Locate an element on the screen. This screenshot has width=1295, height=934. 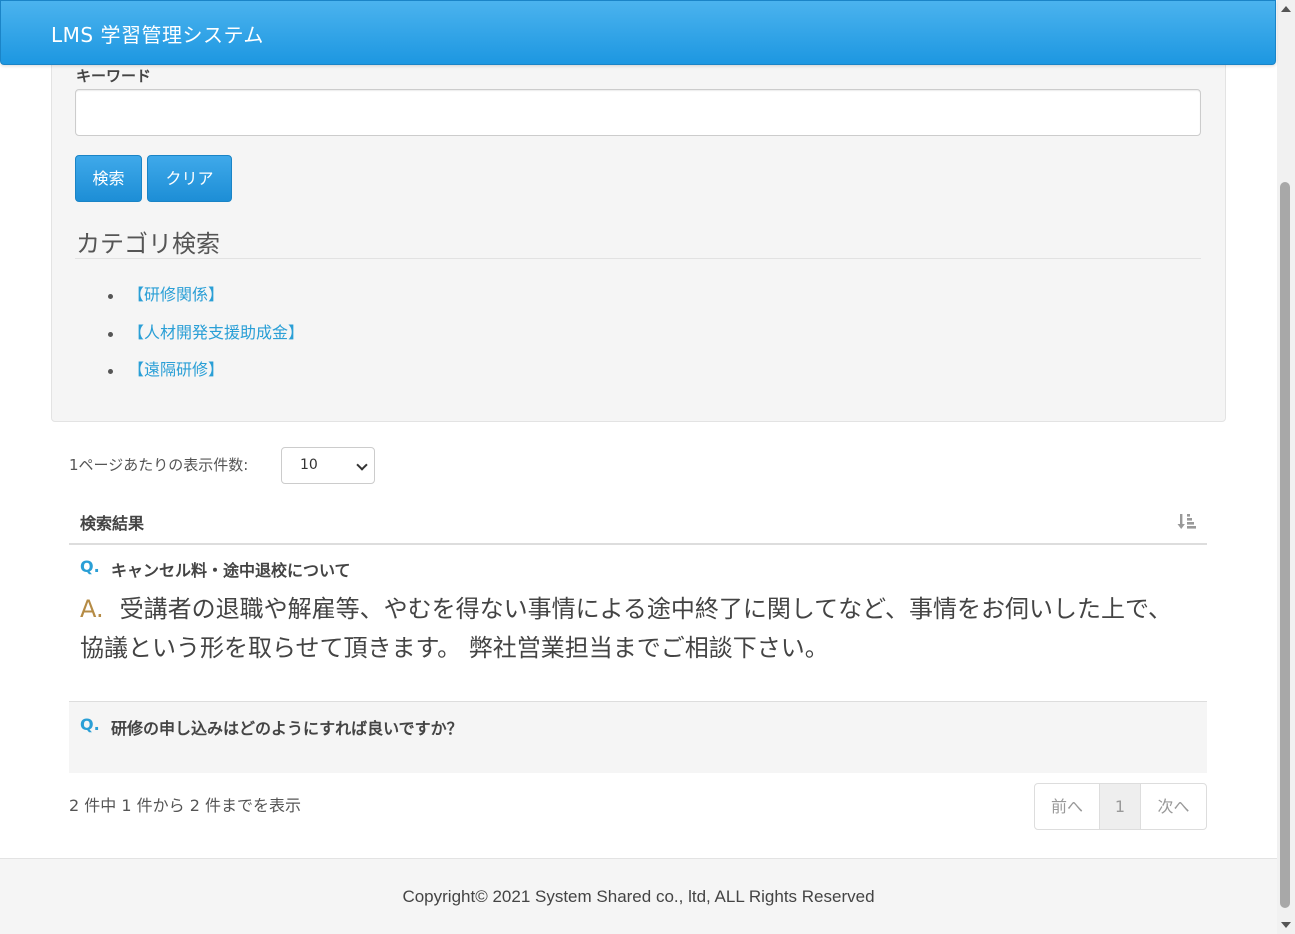
prev-page-button: 前へ is located at coordinates (1067, 806).